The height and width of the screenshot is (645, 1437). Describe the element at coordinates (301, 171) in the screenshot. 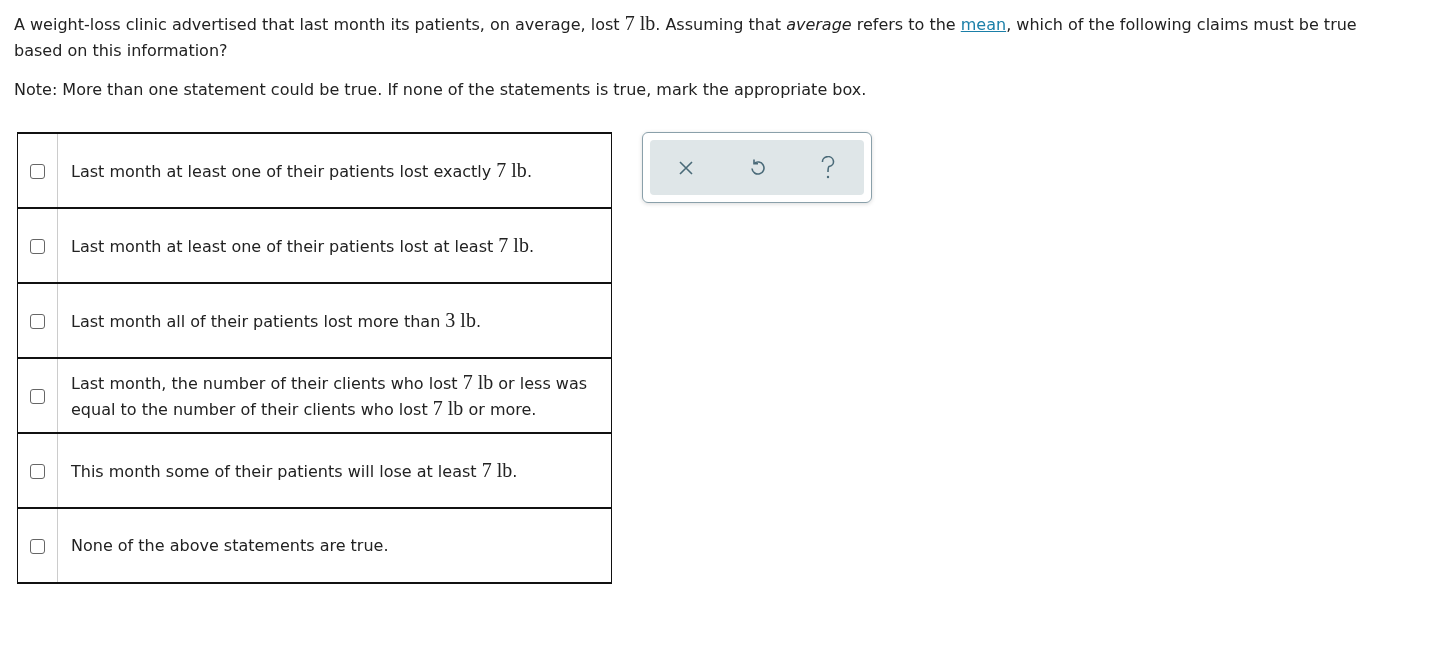

I see `option-text: Last month at least one of their patients lost exactly 7 lb.` at that location.